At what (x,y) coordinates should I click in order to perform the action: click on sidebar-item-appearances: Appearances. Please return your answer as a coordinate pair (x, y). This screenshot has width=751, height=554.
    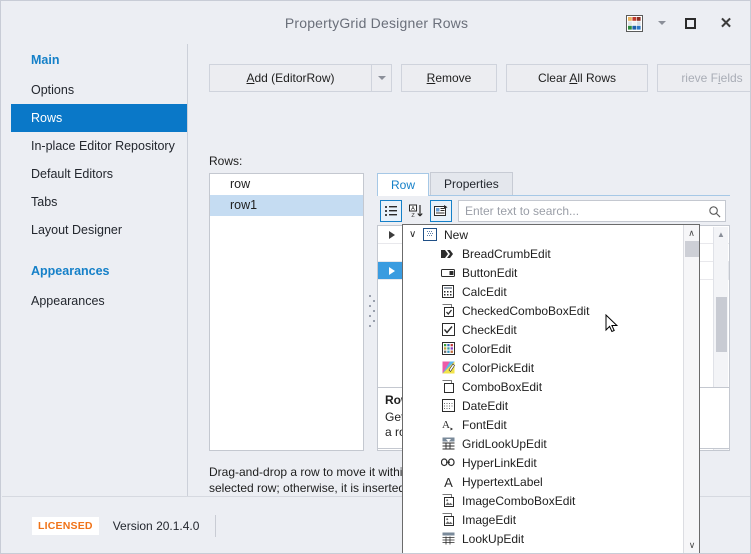
    Looking at the image, I should click on (99, 301).